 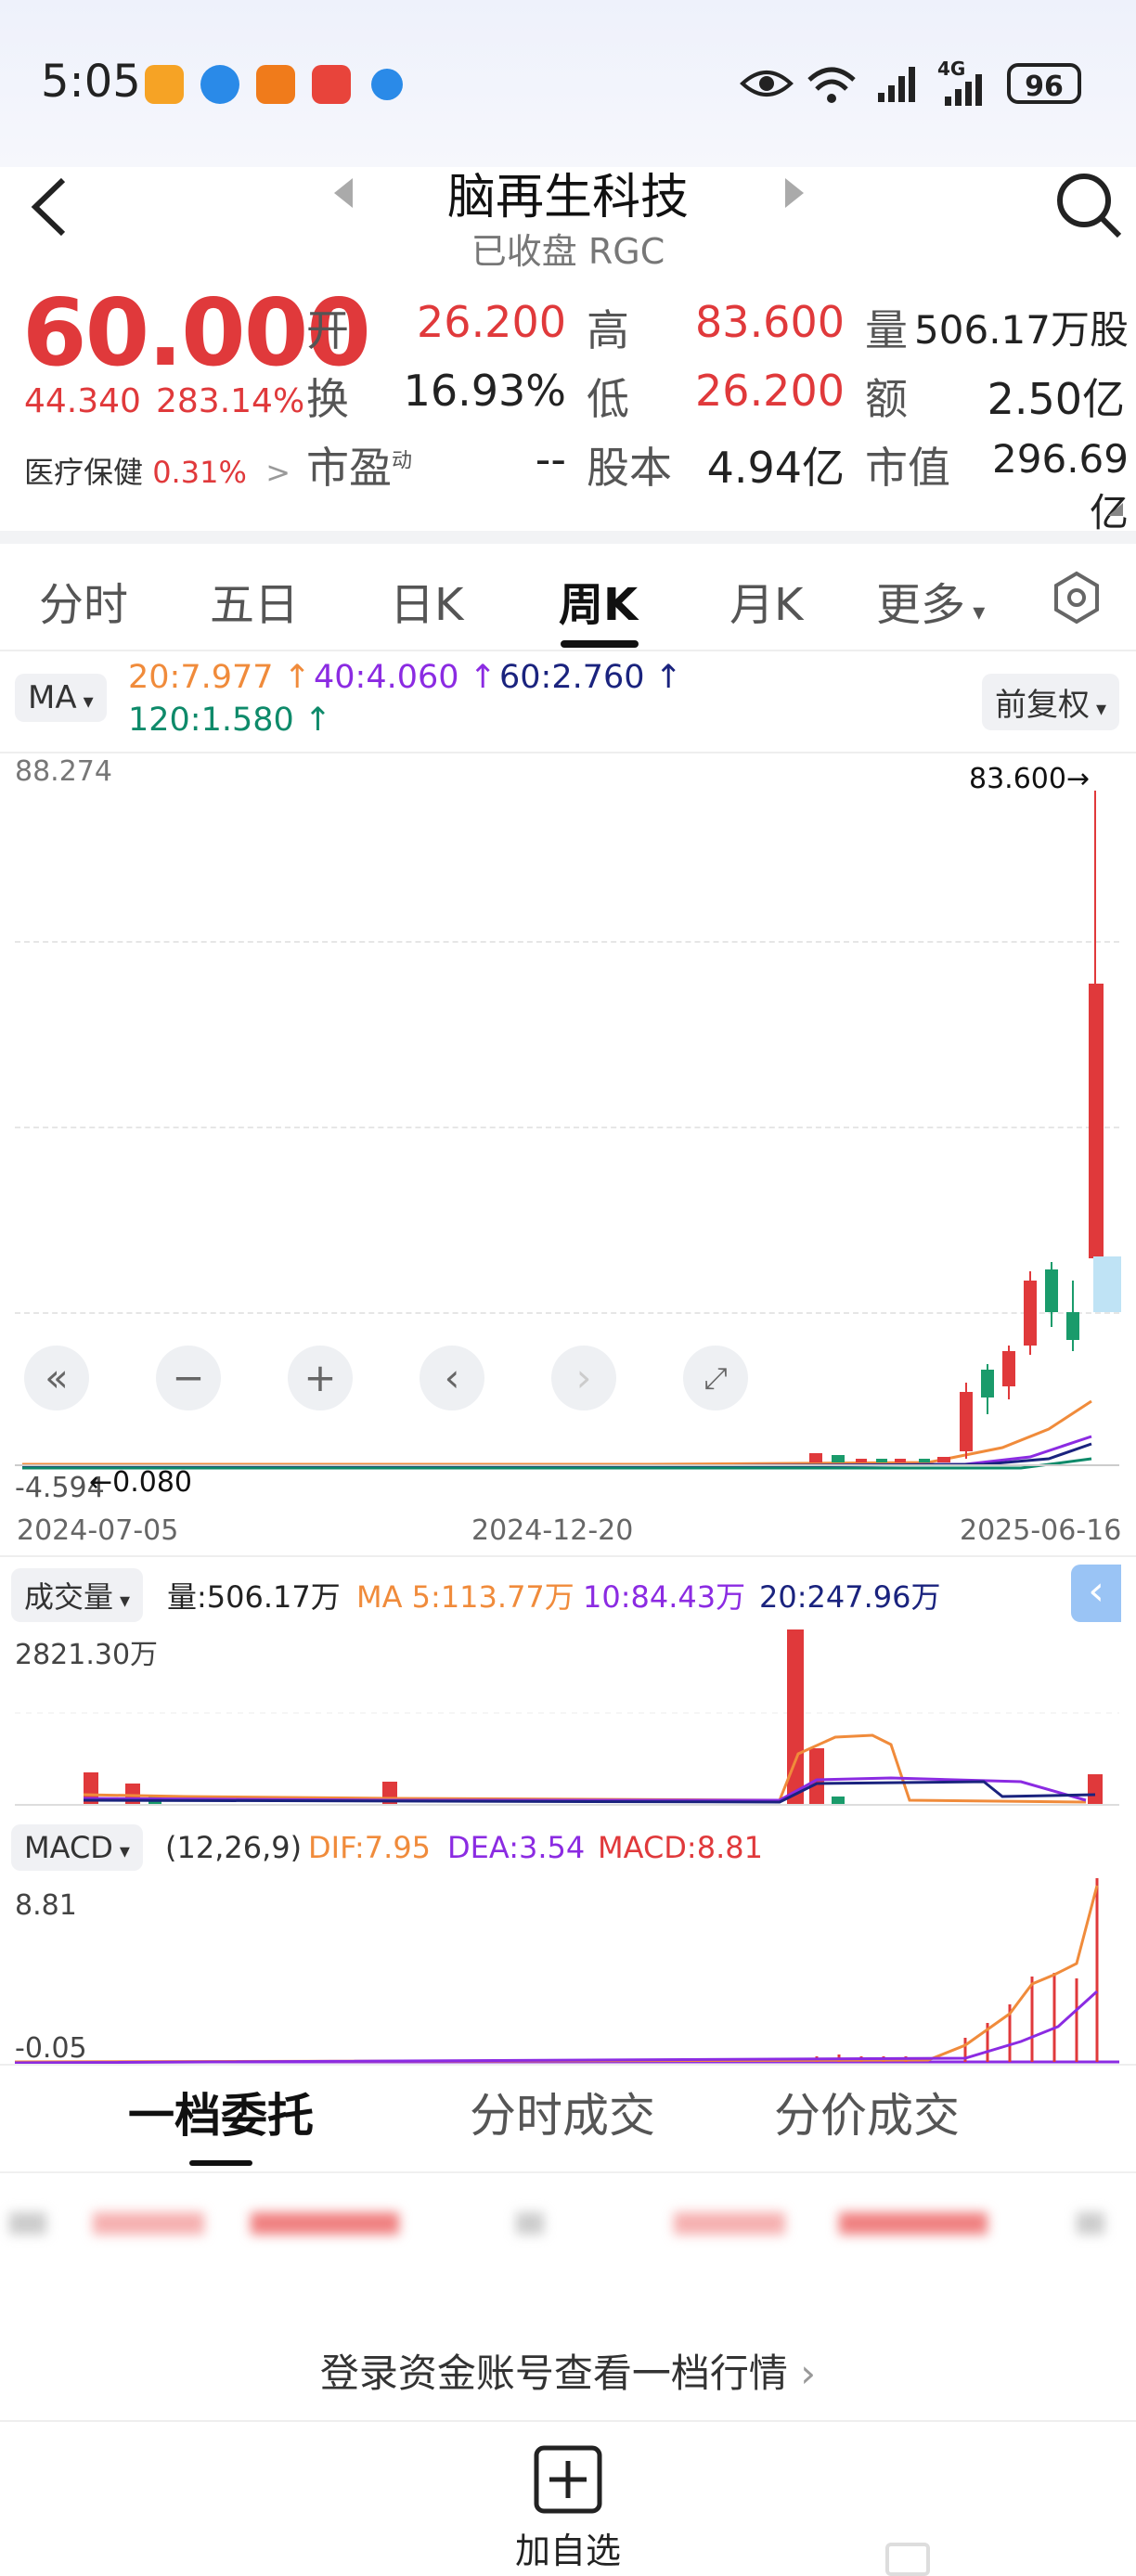 What do you see at coordinates (1051, 702) in the screenshot?
I see `adjust-selector: 前复权 ▾` at bounding box center [1051, 702].